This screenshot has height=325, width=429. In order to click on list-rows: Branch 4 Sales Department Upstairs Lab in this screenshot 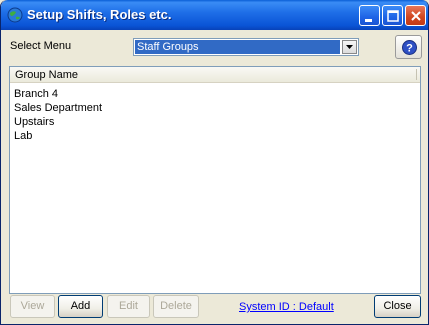, I will do `click(58, 115)`.